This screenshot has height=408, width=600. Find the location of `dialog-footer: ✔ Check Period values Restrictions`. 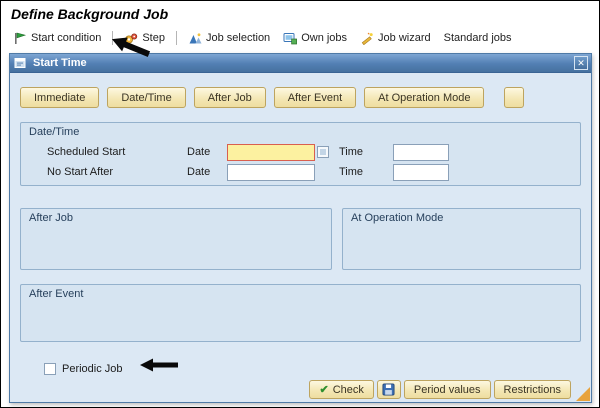

dialog-footer: ✔ Check Period values Restrictions is located at coordinates (440, 389).